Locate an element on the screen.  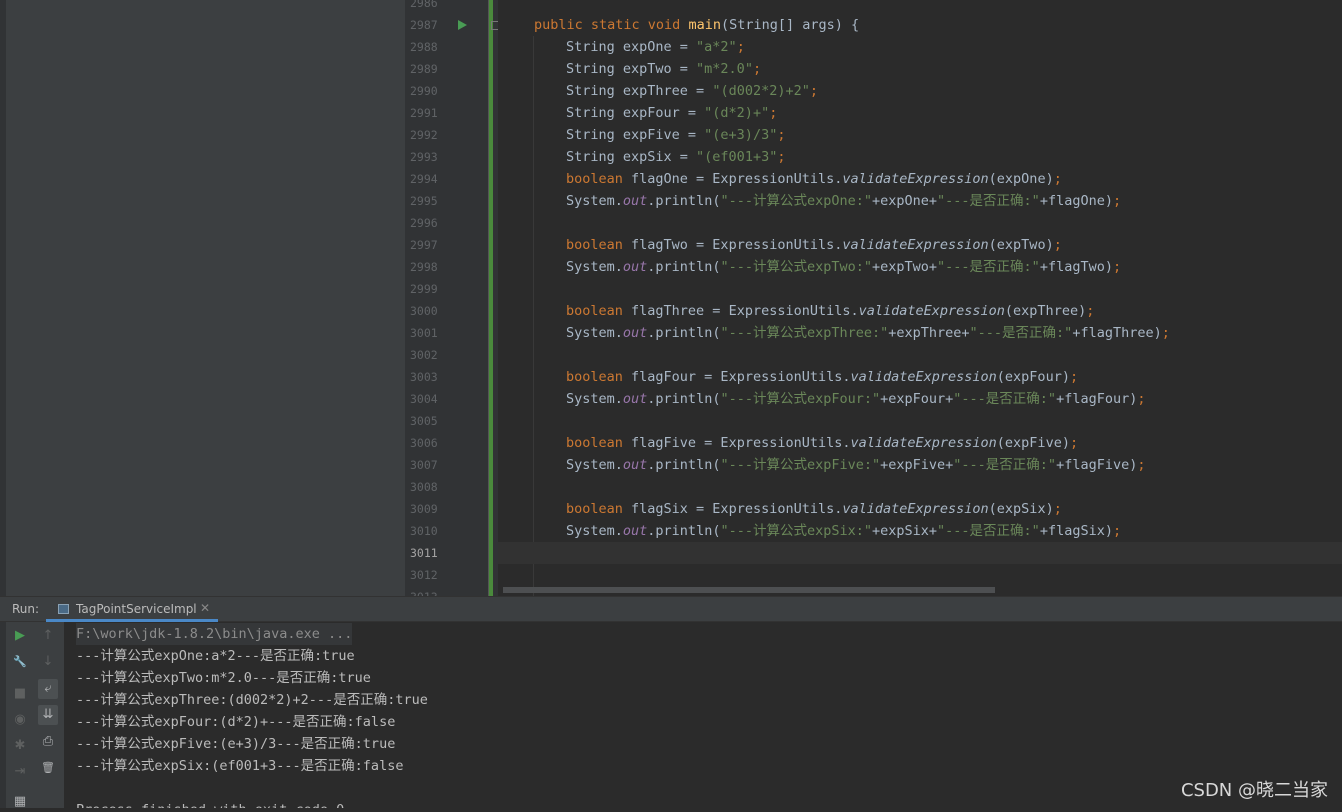
console-line: ---计算公式expFive:(e+3)/3---是否正确:true is located at coordinates (236, 744).